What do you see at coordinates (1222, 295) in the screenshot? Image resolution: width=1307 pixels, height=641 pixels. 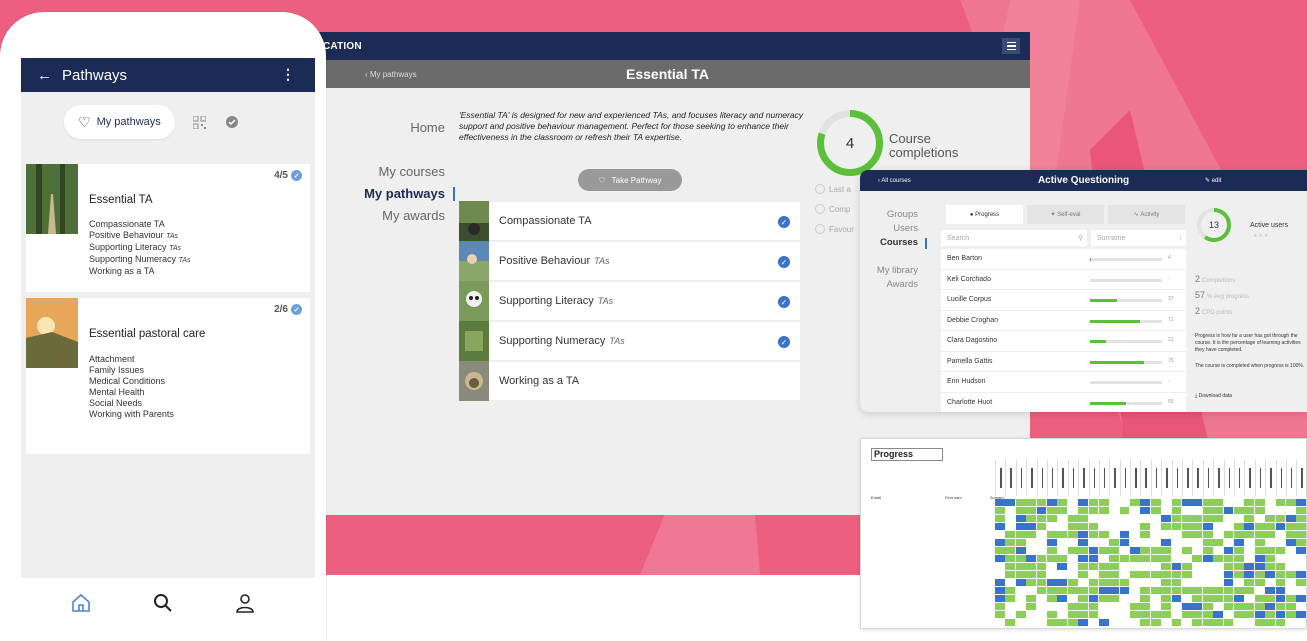 I see `avg-progress-stat: 57% Avg progress` at bounding box center [1222, 295].